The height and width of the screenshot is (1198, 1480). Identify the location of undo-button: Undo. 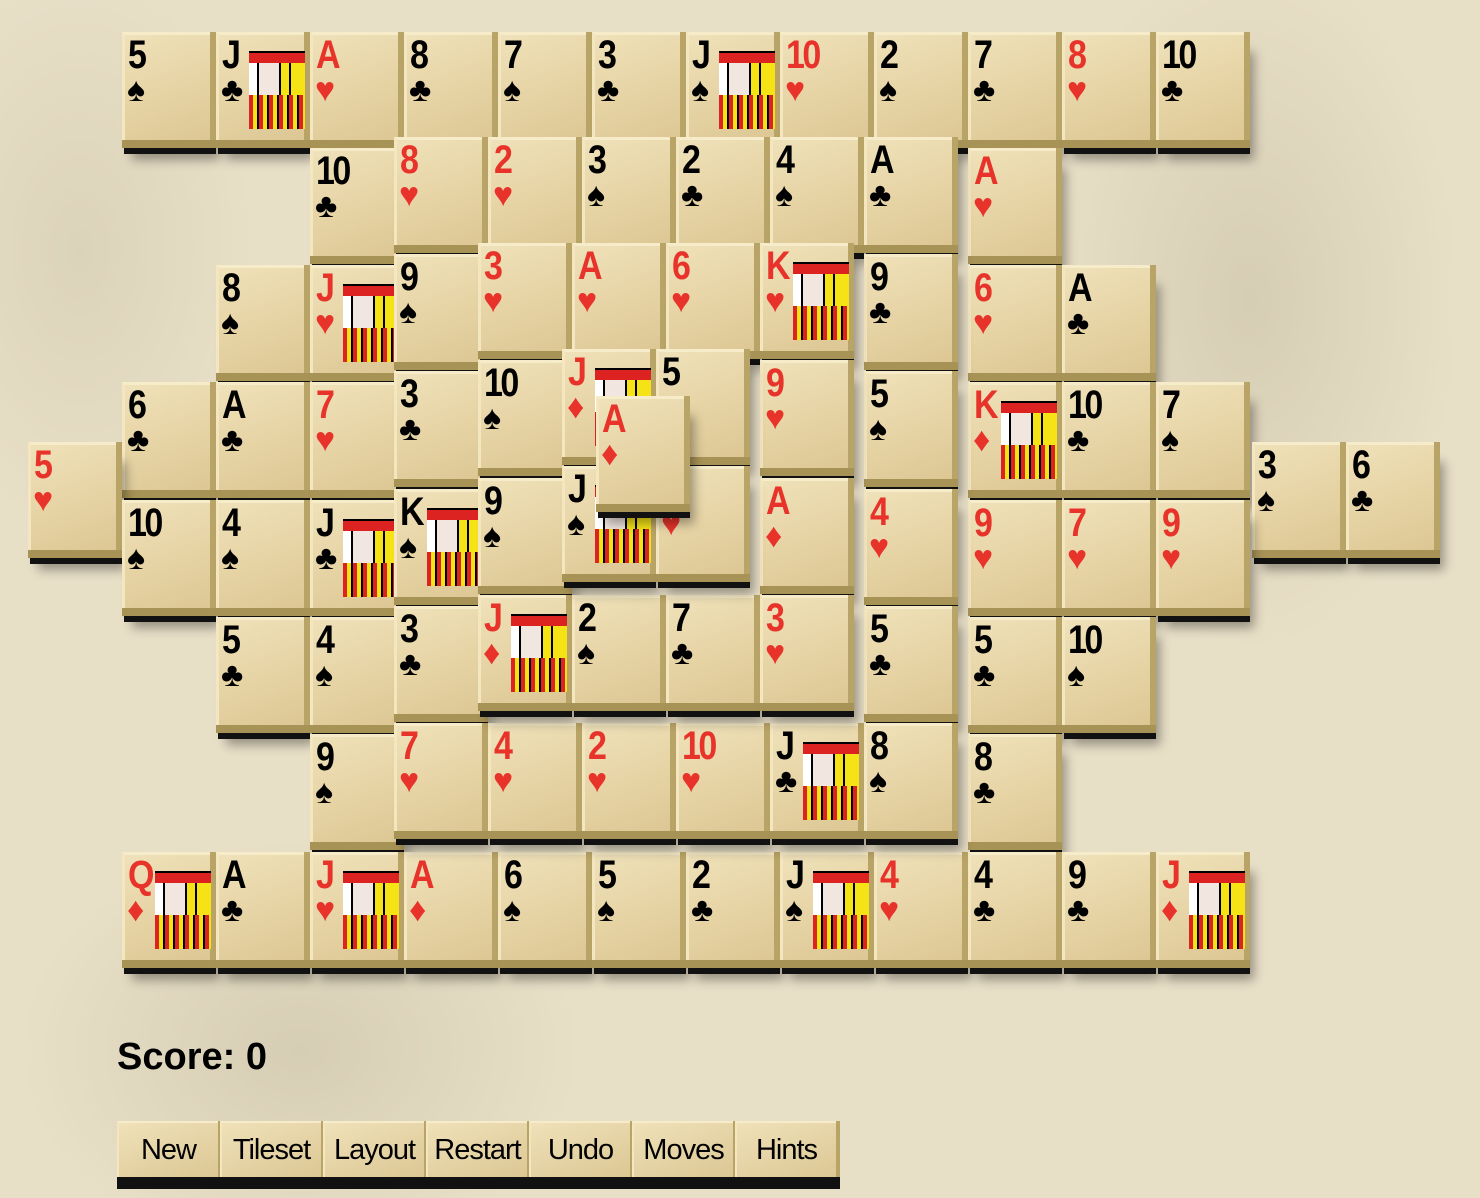
(579, 1149).